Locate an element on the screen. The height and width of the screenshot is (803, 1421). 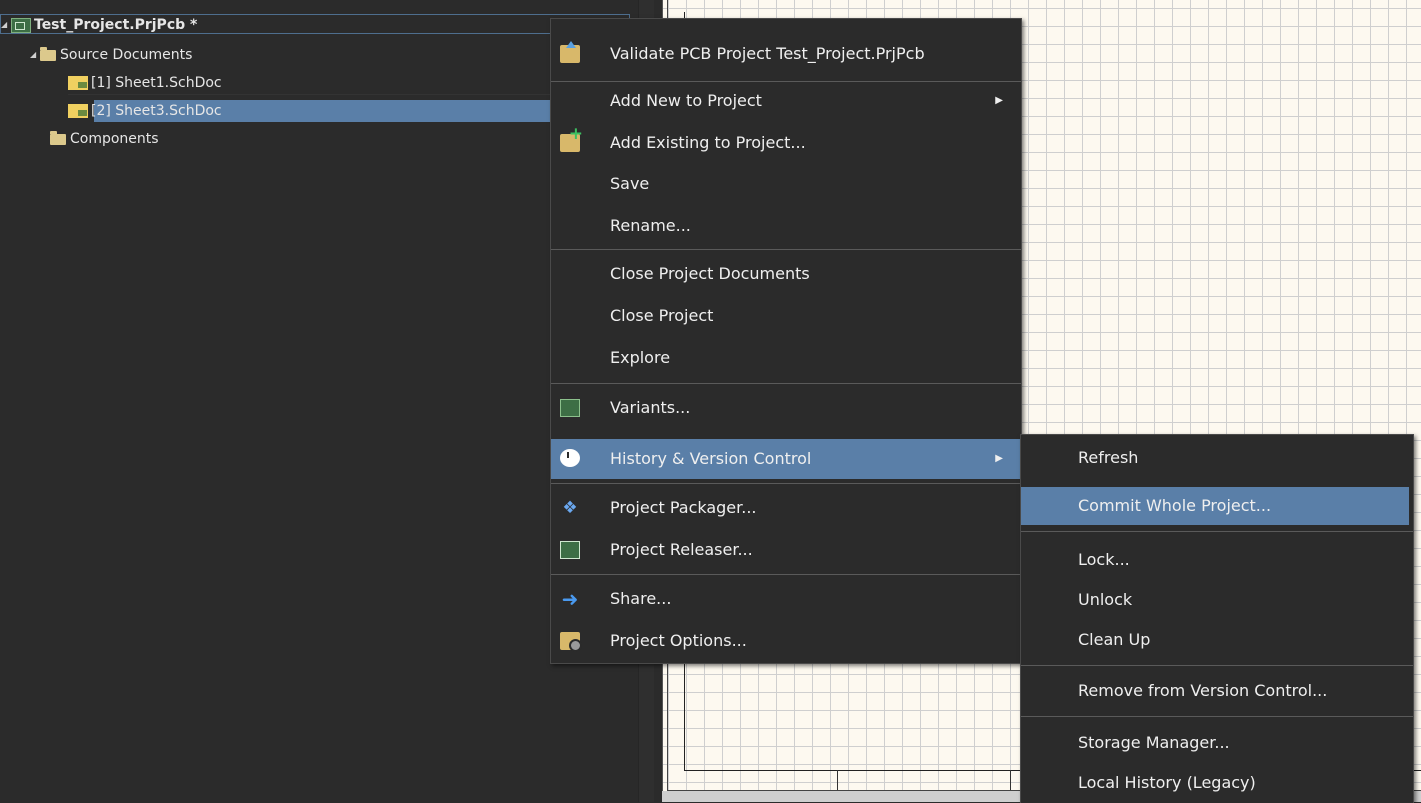
releaser-icon is located at coordinates (570, 550).